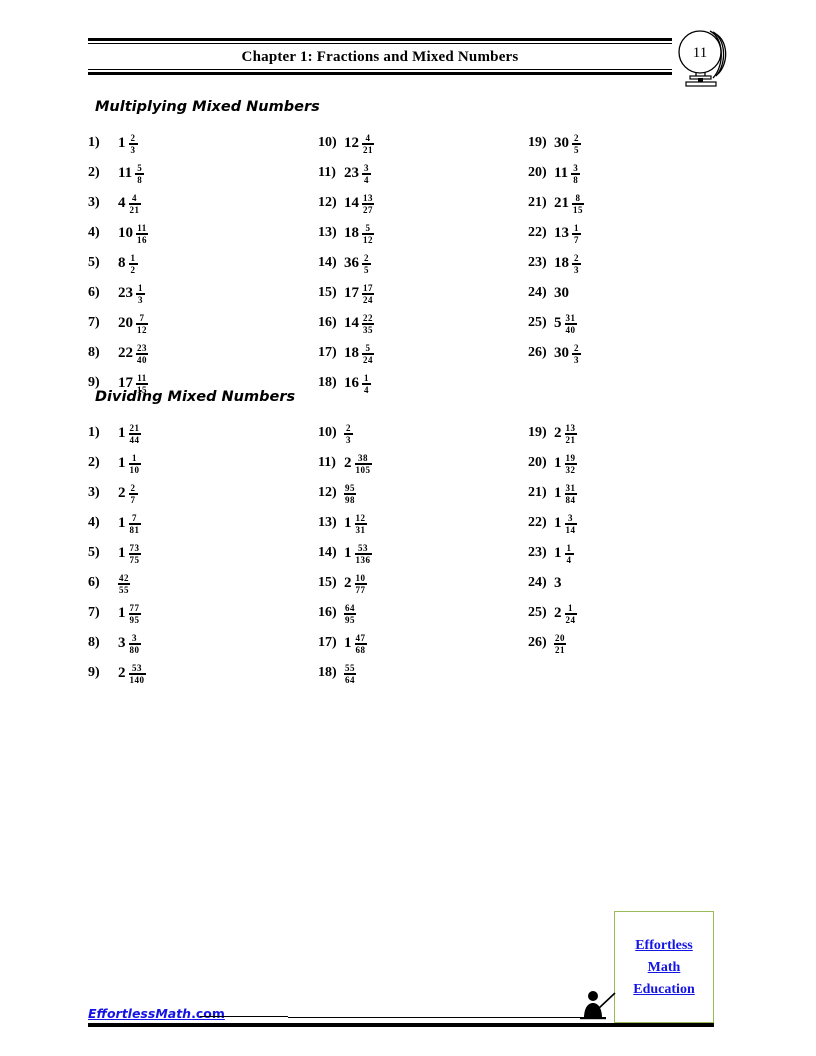  Describe the element at coordinates (567, 173) in the screenshot. I see `answer-item-value: 11 3 8` at that location.